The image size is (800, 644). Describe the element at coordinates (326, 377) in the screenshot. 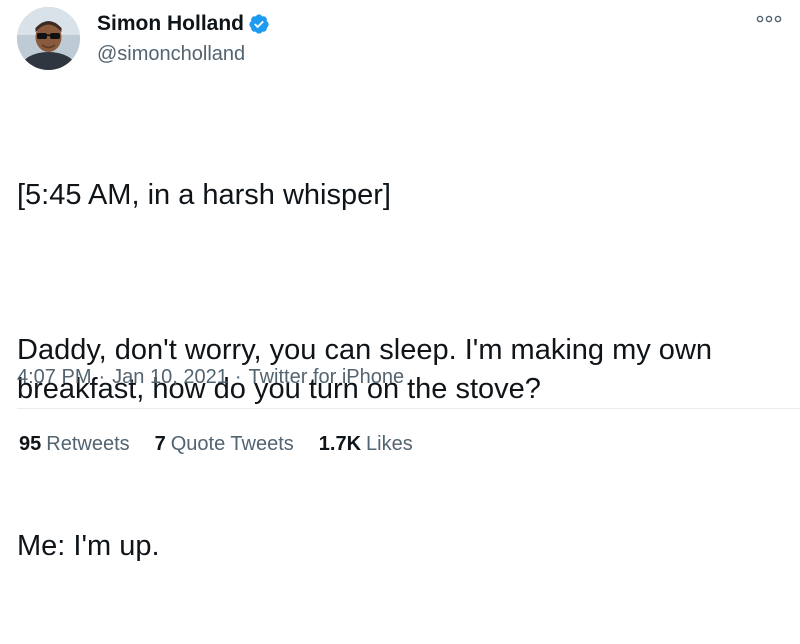

I see `tweet-source: Twitter for iPhone` at that location.